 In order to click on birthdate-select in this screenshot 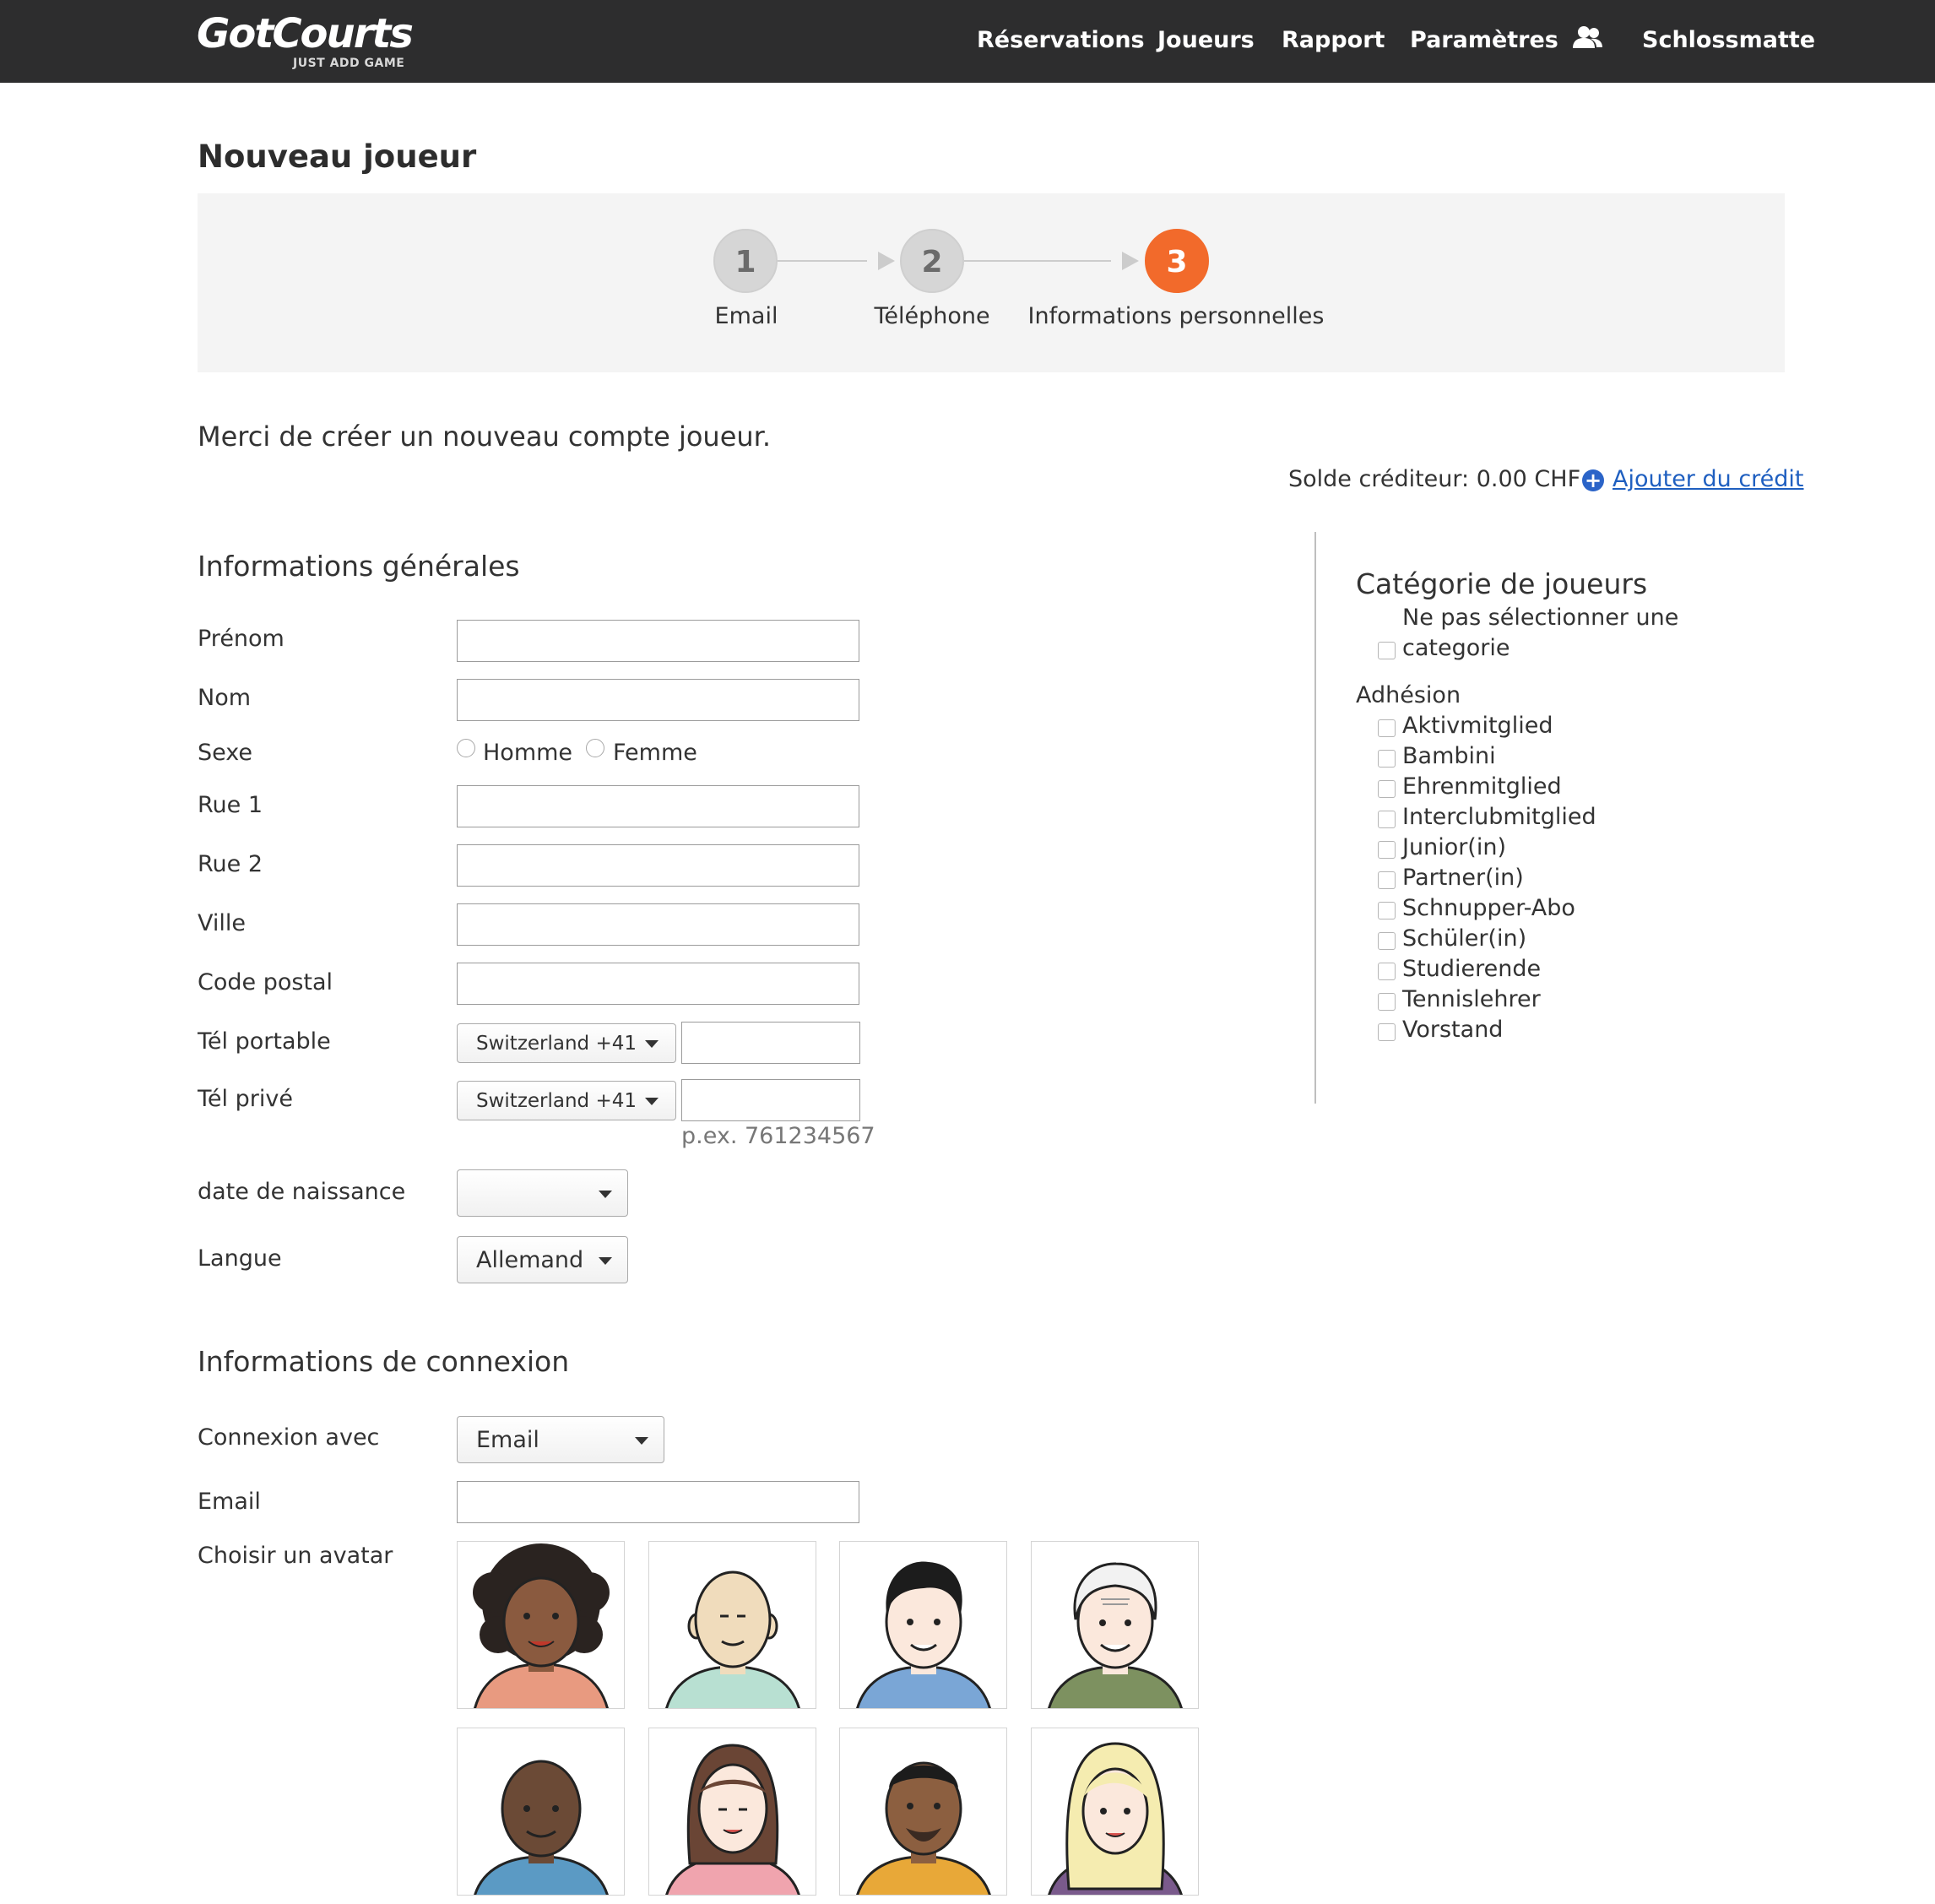, I will do `click(542, 1193)`.